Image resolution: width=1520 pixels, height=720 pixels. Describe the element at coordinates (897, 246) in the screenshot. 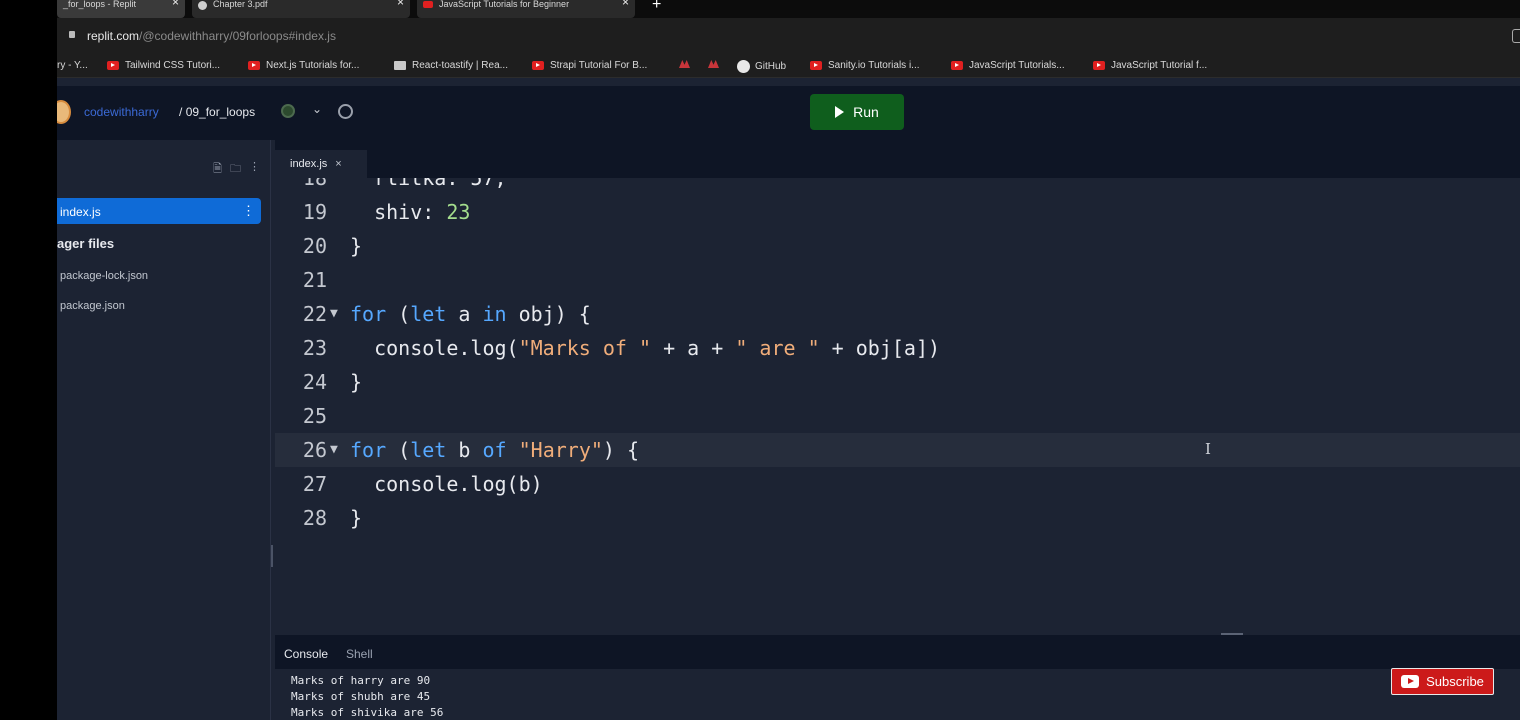

I see `code-line: 20}` at that location.